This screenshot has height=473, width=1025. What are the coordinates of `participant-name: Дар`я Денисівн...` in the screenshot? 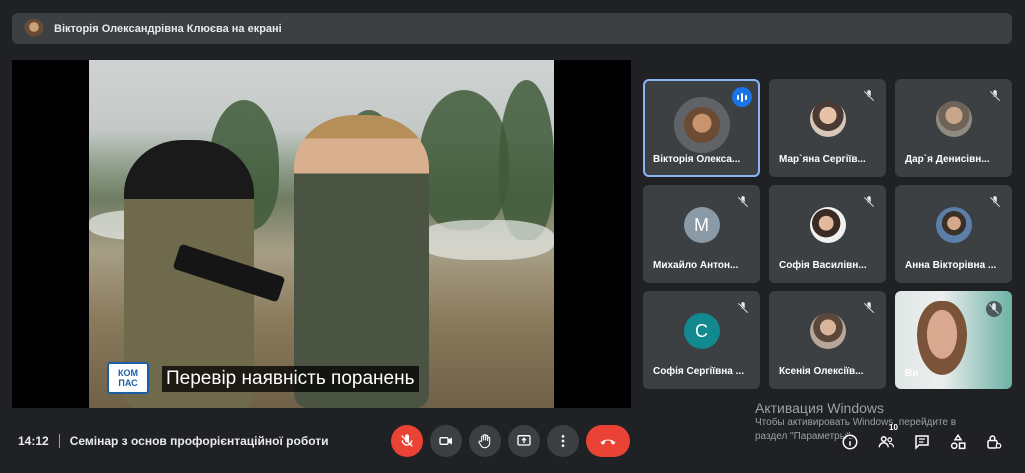 It's located at (947, 159).